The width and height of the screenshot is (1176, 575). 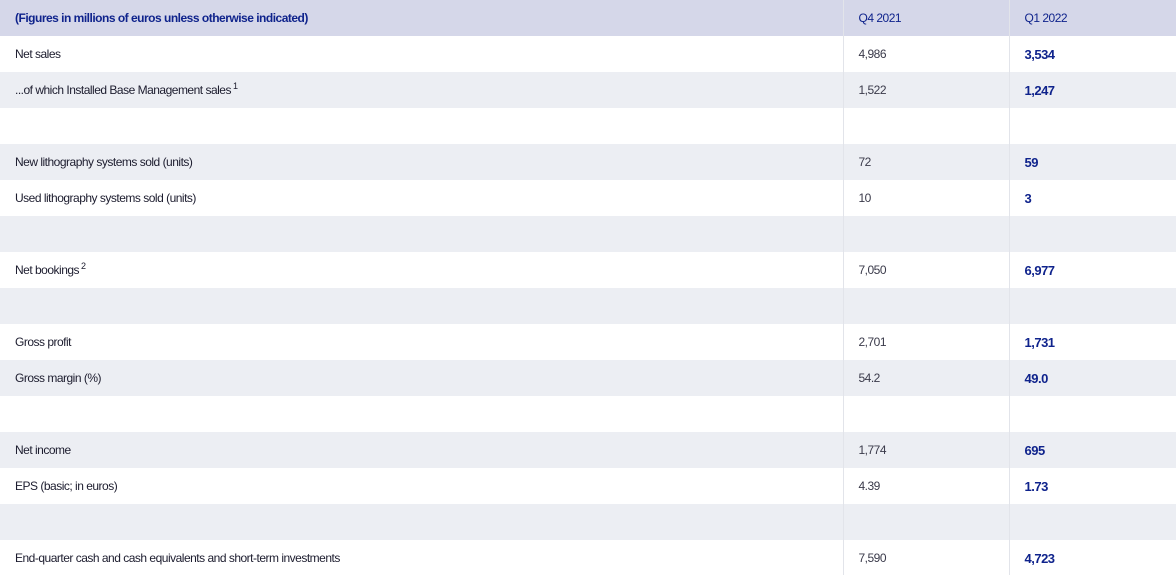 I want to click on cell-q4: 1,774, so click(x=925, y=450).